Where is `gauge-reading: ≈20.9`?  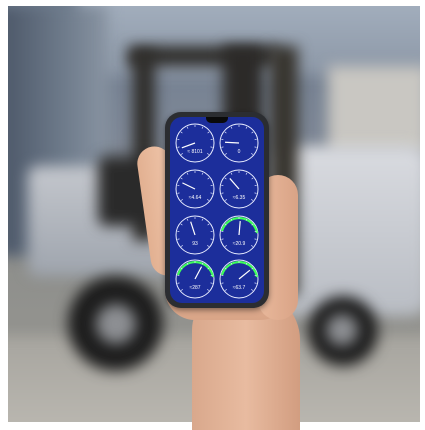 gauge-reading: ≈20.9 is located at coordinates (239, 244).